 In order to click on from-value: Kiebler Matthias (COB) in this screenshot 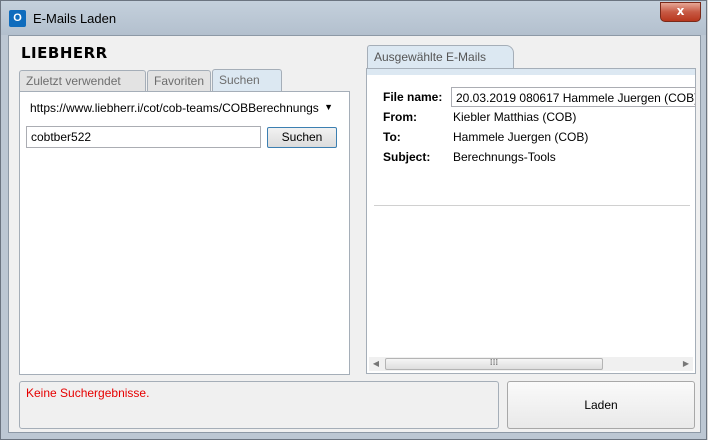, I will do `click(515, 117)`.